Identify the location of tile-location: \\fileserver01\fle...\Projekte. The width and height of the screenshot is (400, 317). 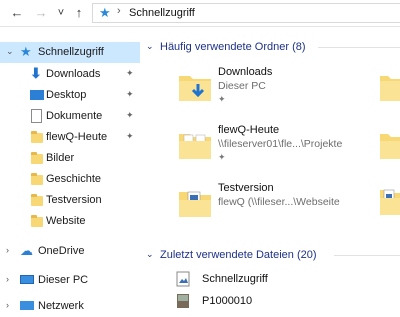
(280, 144).